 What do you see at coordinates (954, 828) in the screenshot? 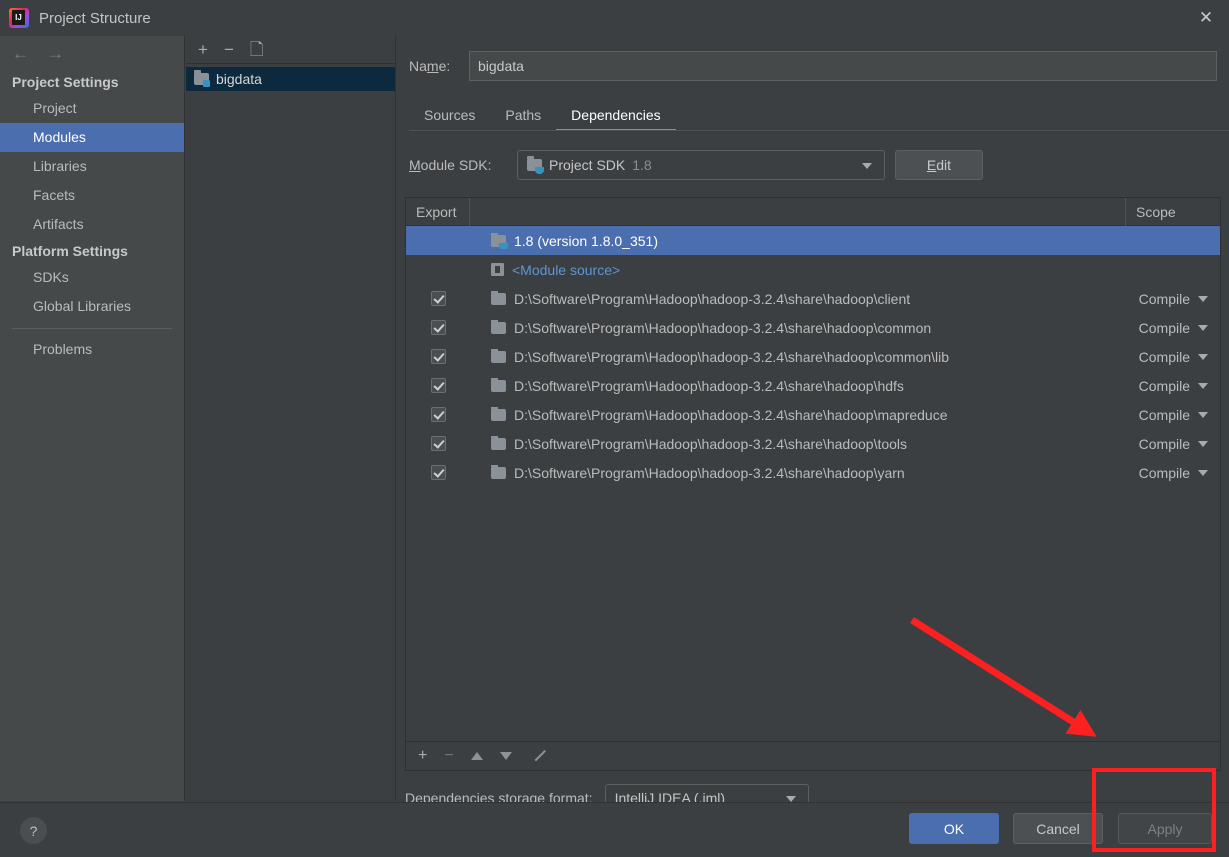
I see `ok-button: OK` at bounding box center [954, 828].